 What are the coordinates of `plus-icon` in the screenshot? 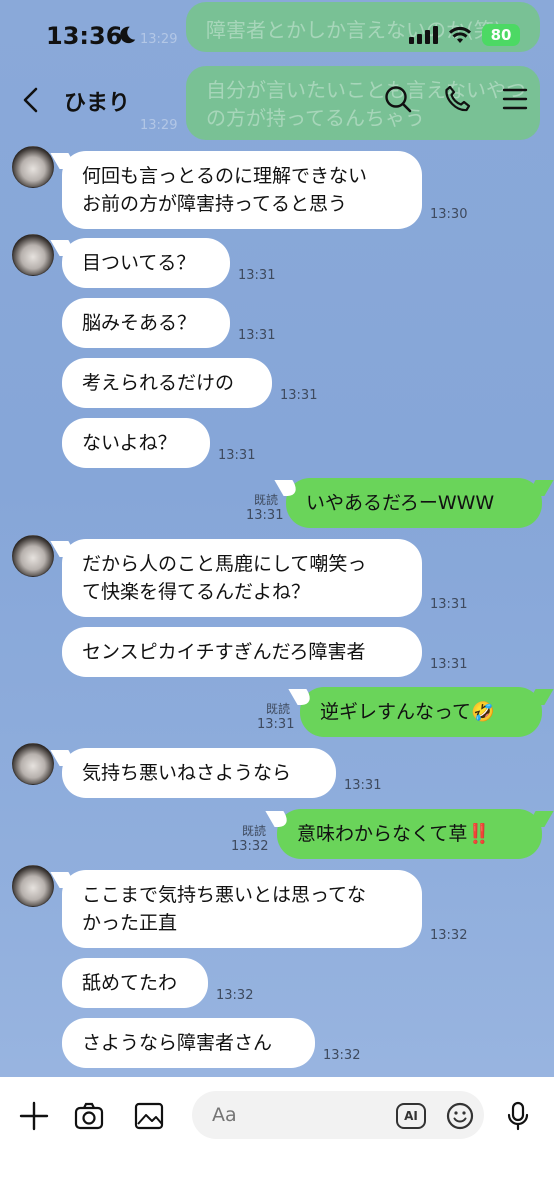 It's located at (34, 1116).